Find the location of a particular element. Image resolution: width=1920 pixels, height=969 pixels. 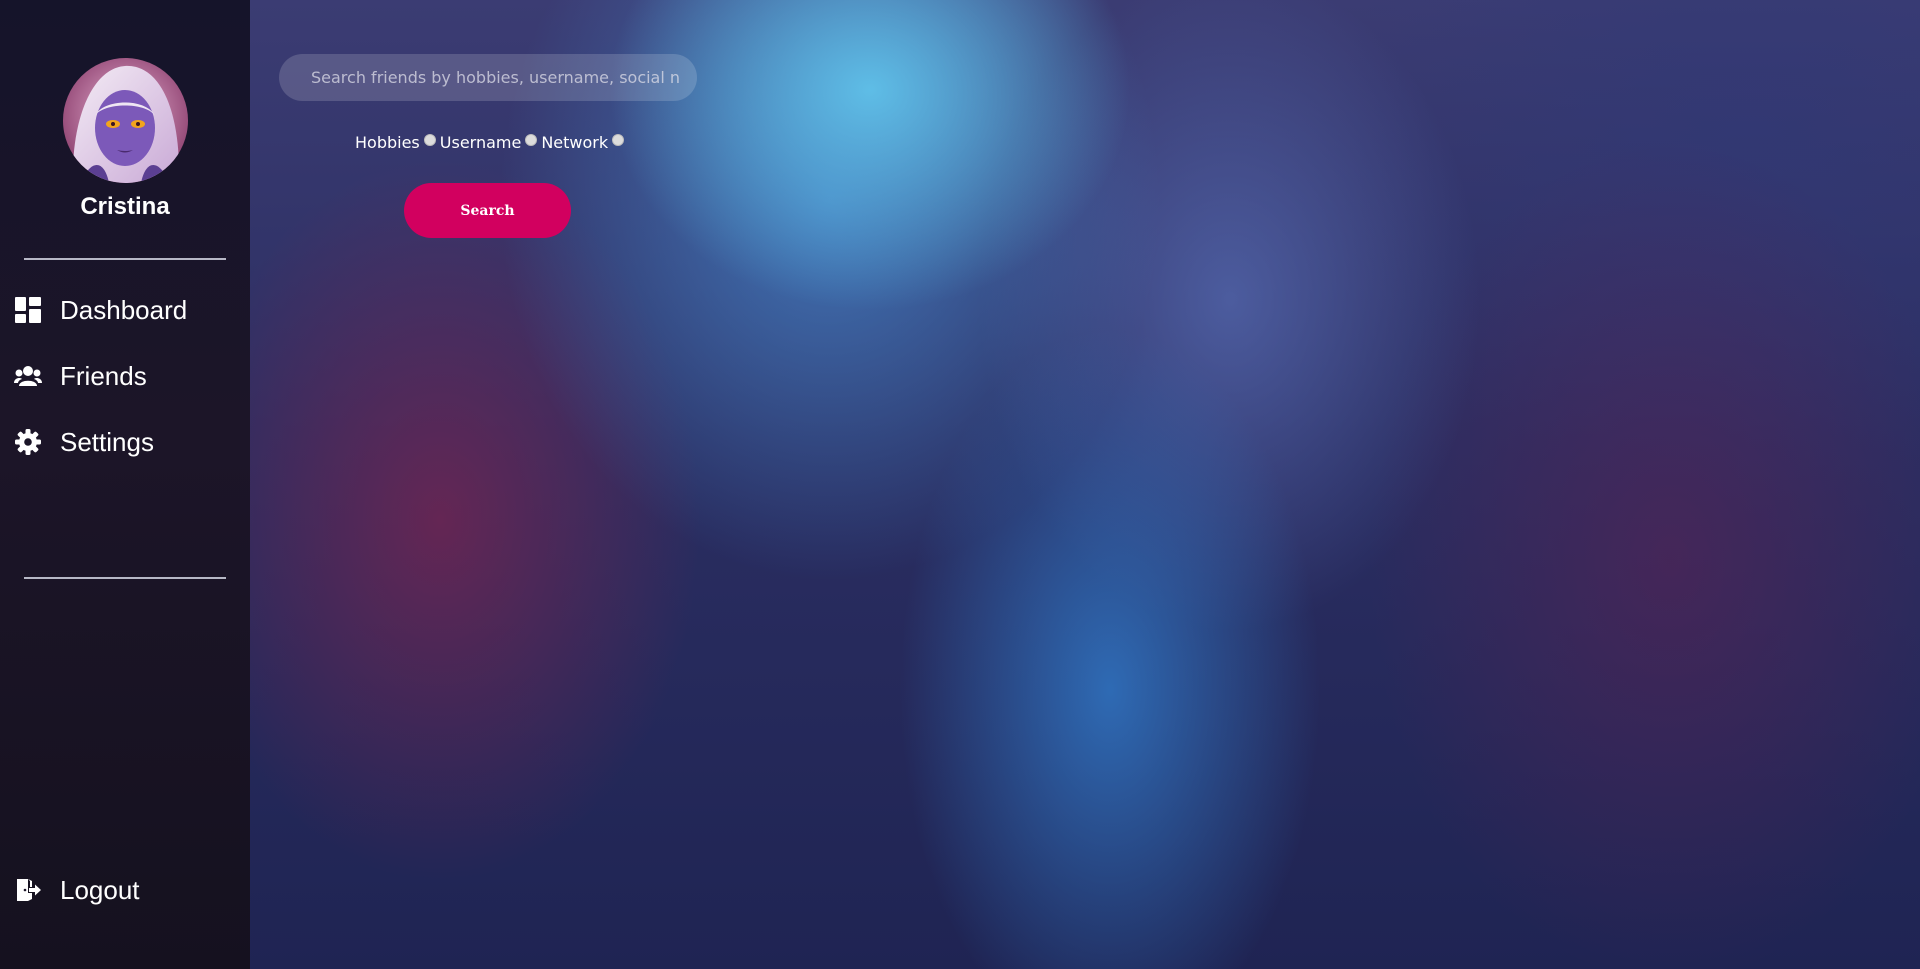

dashboard-icon is located at coordinates (28, 310).